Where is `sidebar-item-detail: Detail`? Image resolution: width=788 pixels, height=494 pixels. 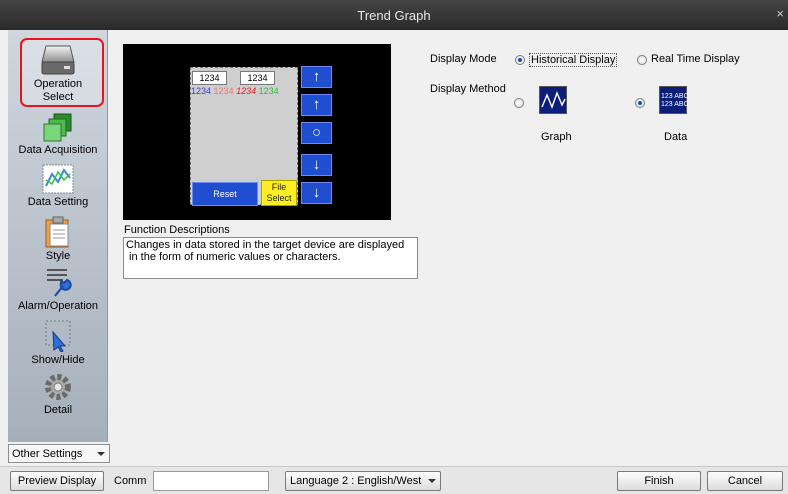
sidebar-item-detail: Detail is located at coordinates (58, 394).